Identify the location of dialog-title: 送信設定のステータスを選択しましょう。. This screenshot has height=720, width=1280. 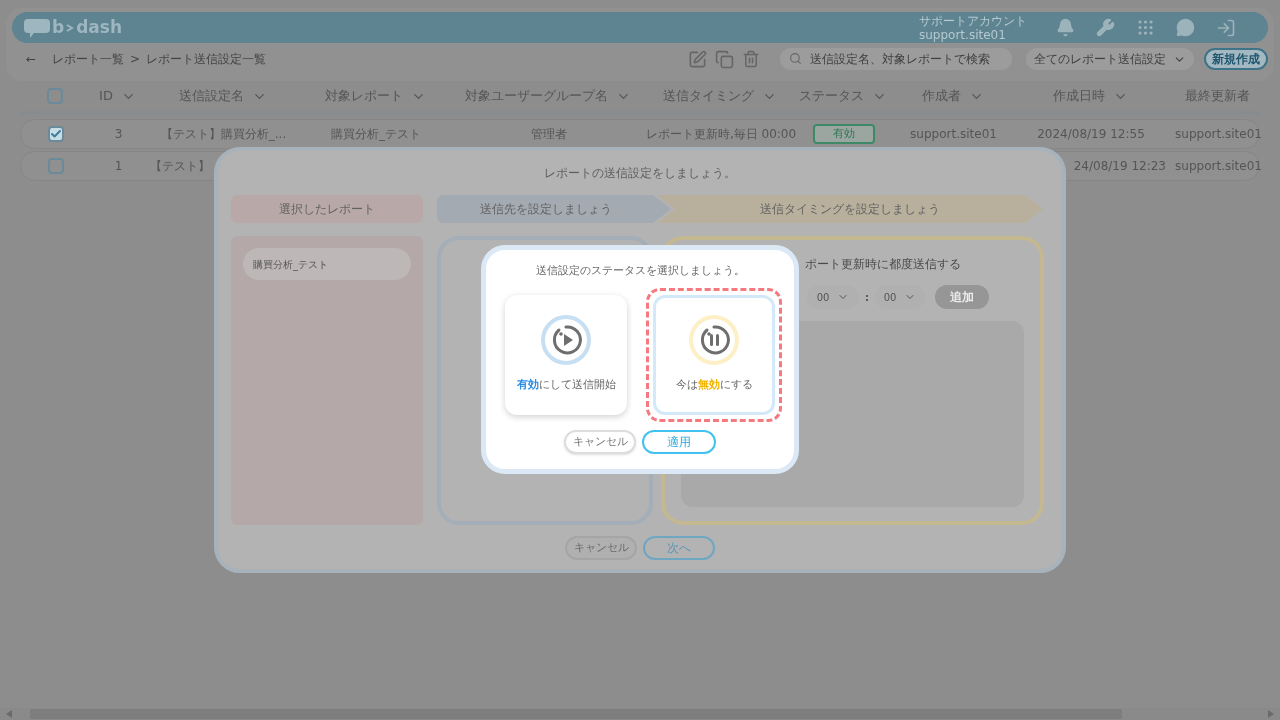
(640, 271).